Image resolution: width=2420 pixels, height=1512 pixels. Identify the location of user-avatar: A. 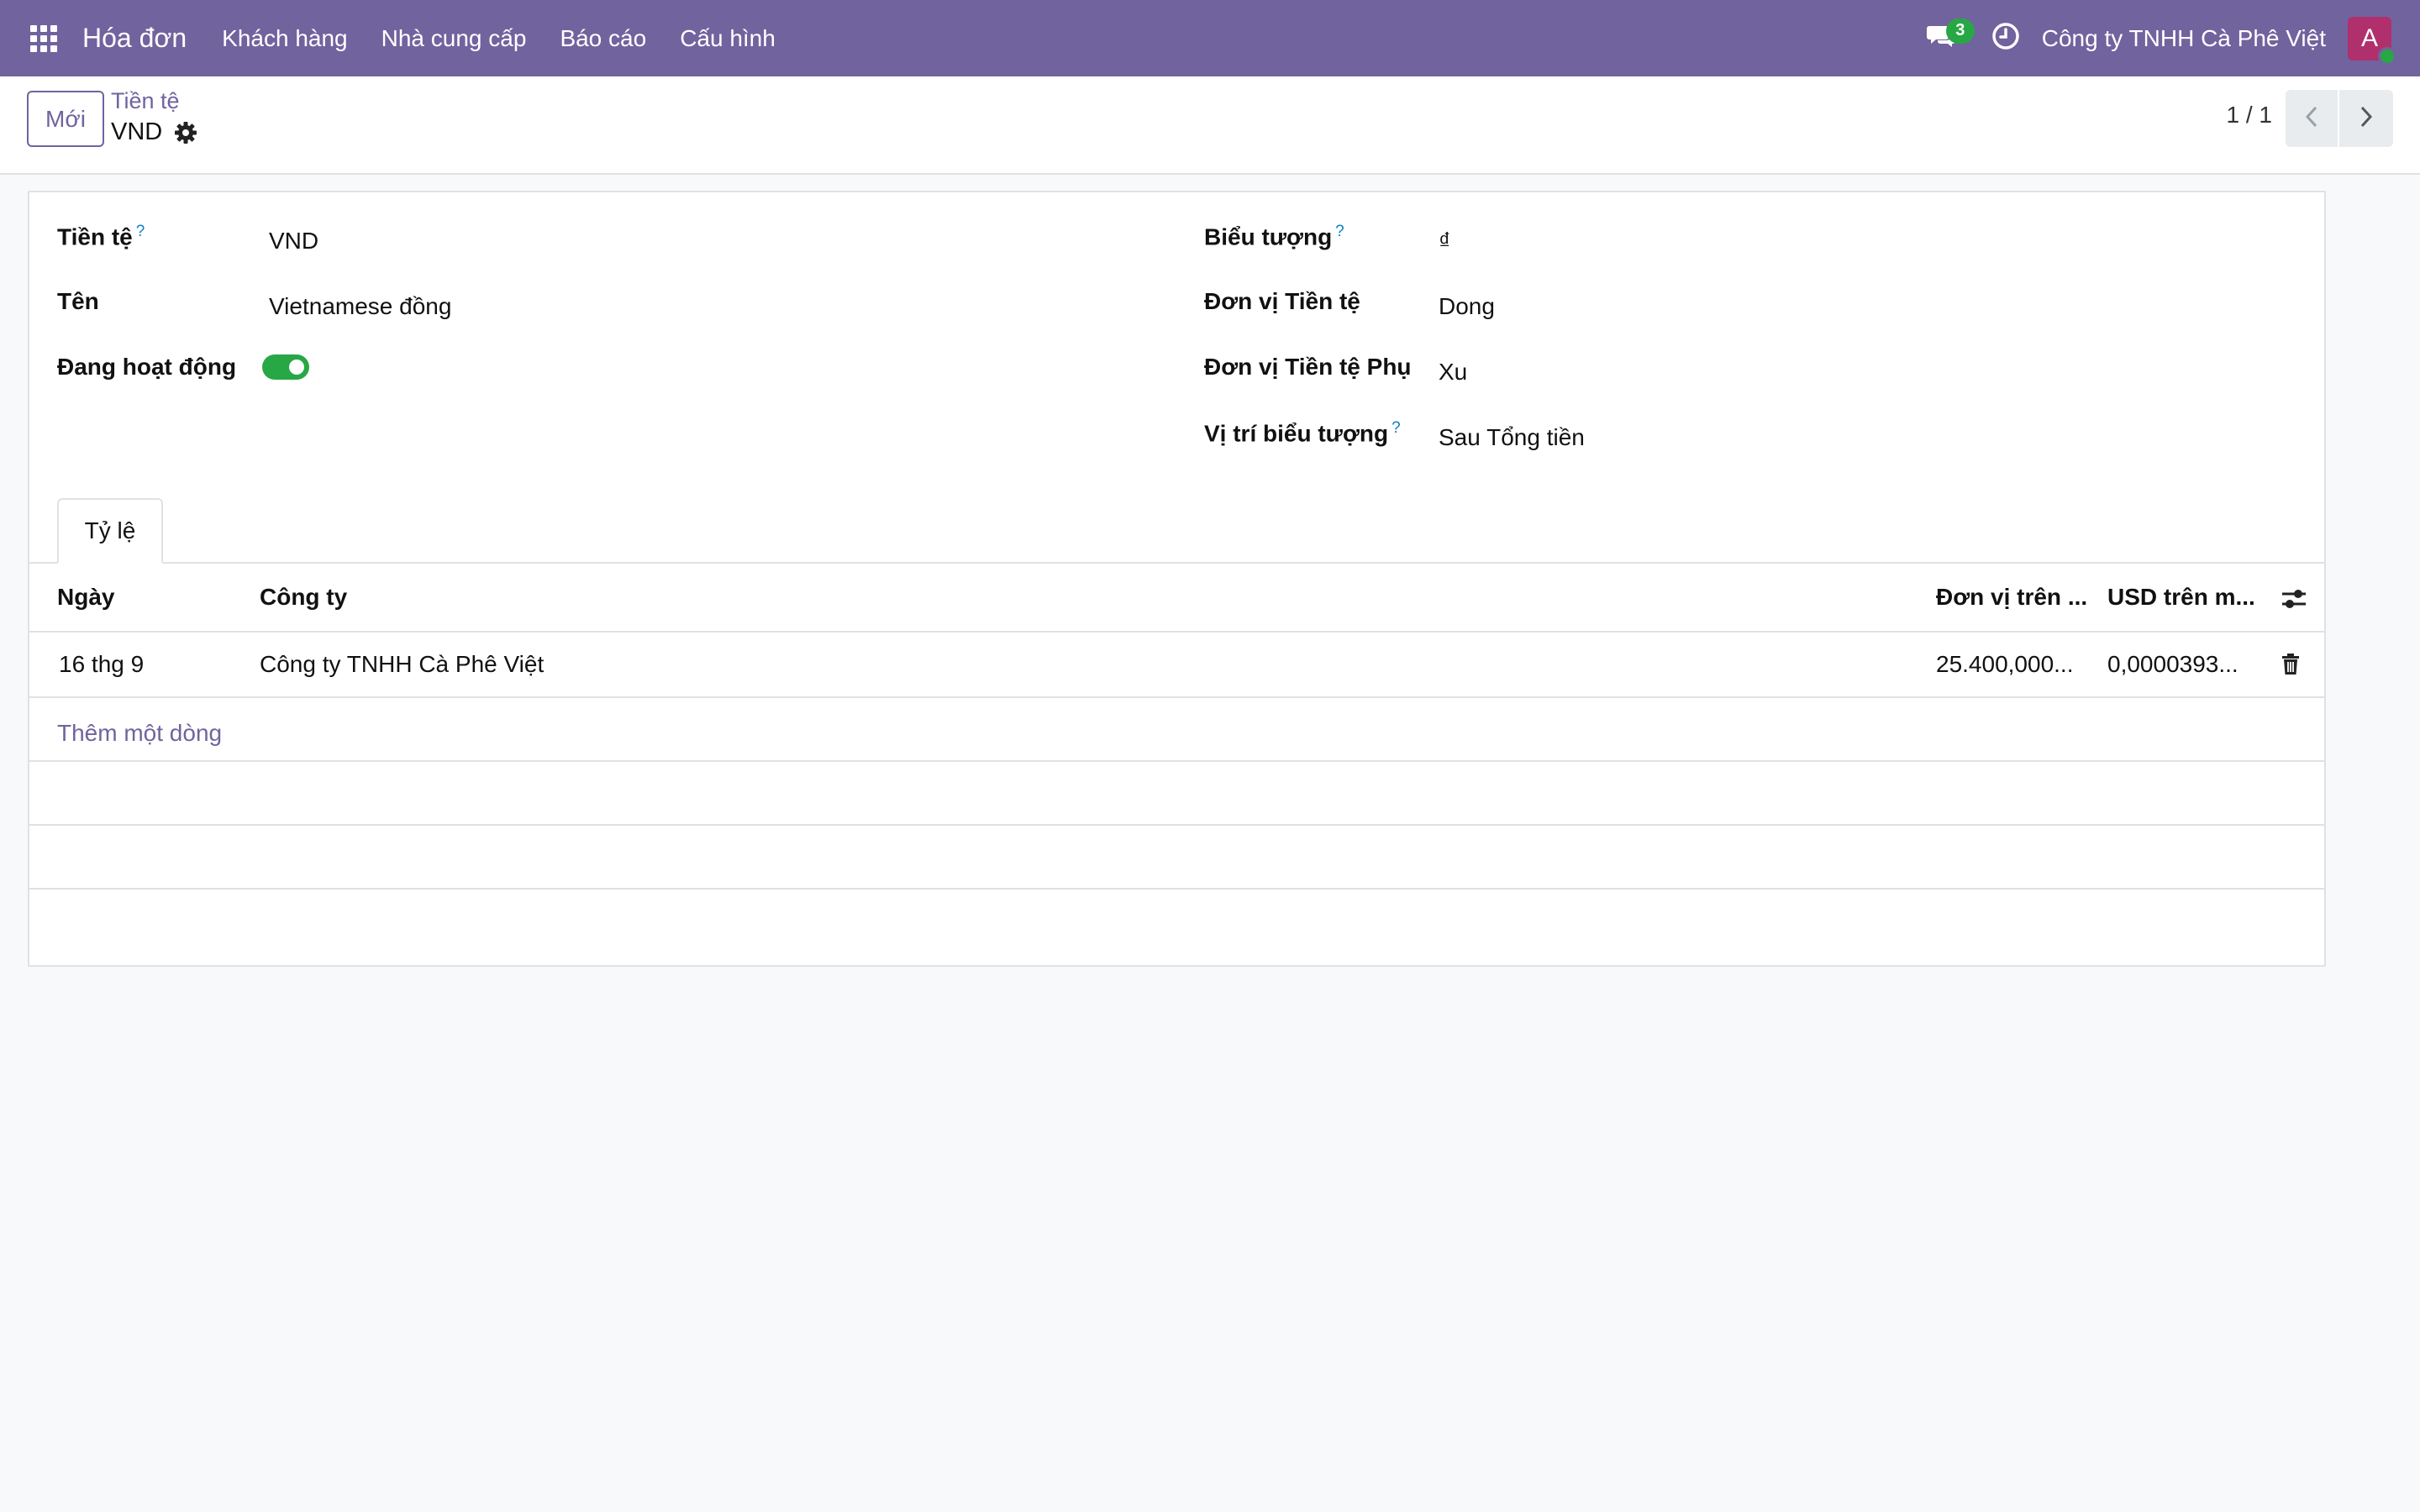
(2372, 41).